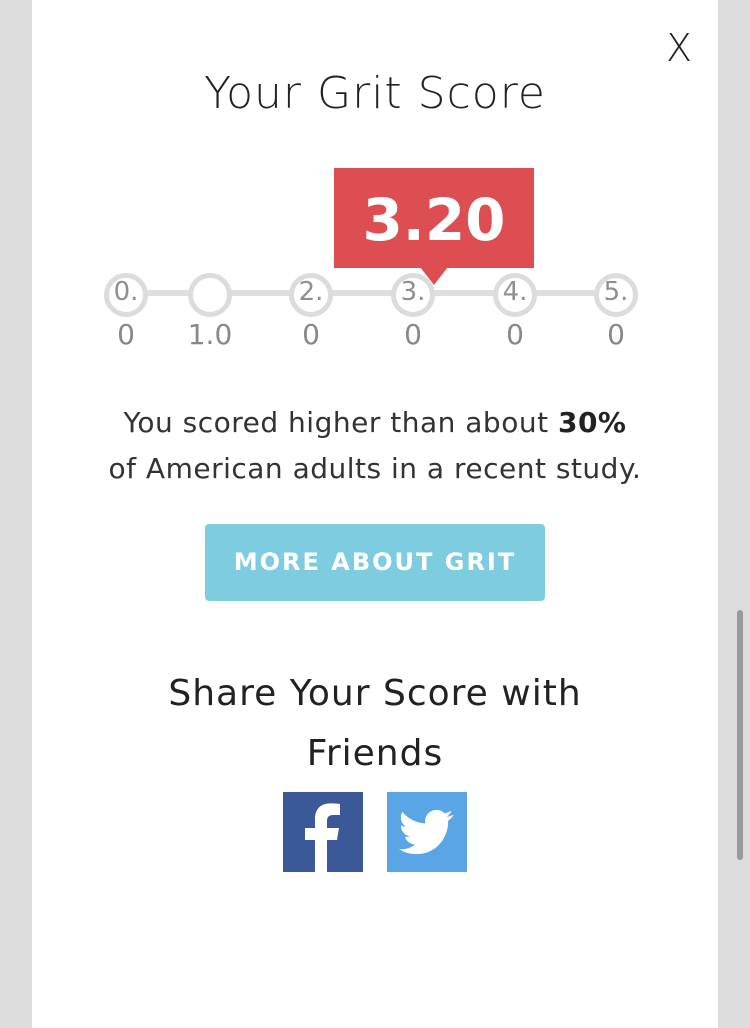 The image size is (750, 1028). Describe the element at coordinates (210, 334) in the screenshot. I see `scale-tick-bottom-label: 1.0` at that location.